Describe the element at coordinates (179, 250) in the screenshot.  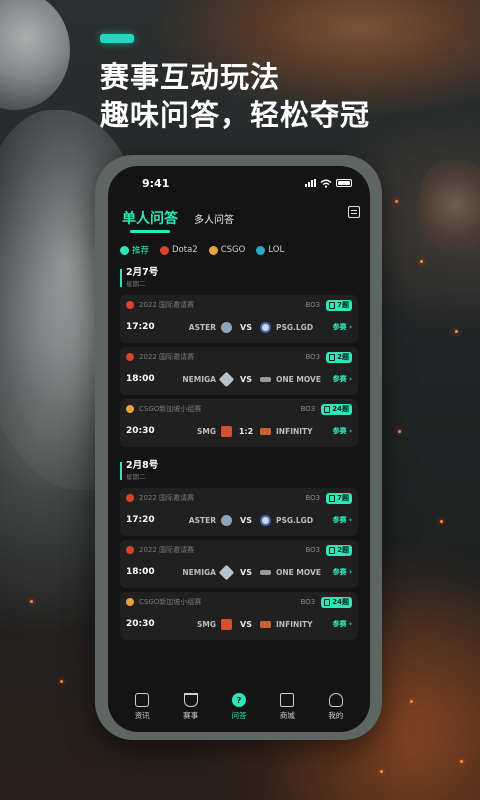
I see `filter-dota2: Dota2` at that location.